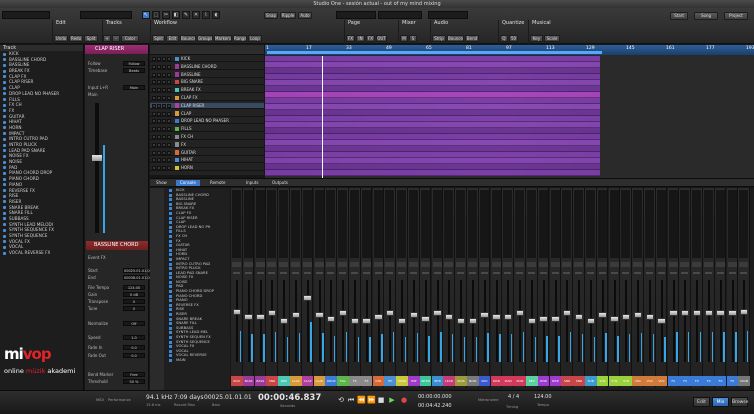 This screenshot has width=754, height=414. What do you see at coordinates (91, 38) in the screenshot?
I see `edit-split-button: Split` at bounding box center [91, 38].